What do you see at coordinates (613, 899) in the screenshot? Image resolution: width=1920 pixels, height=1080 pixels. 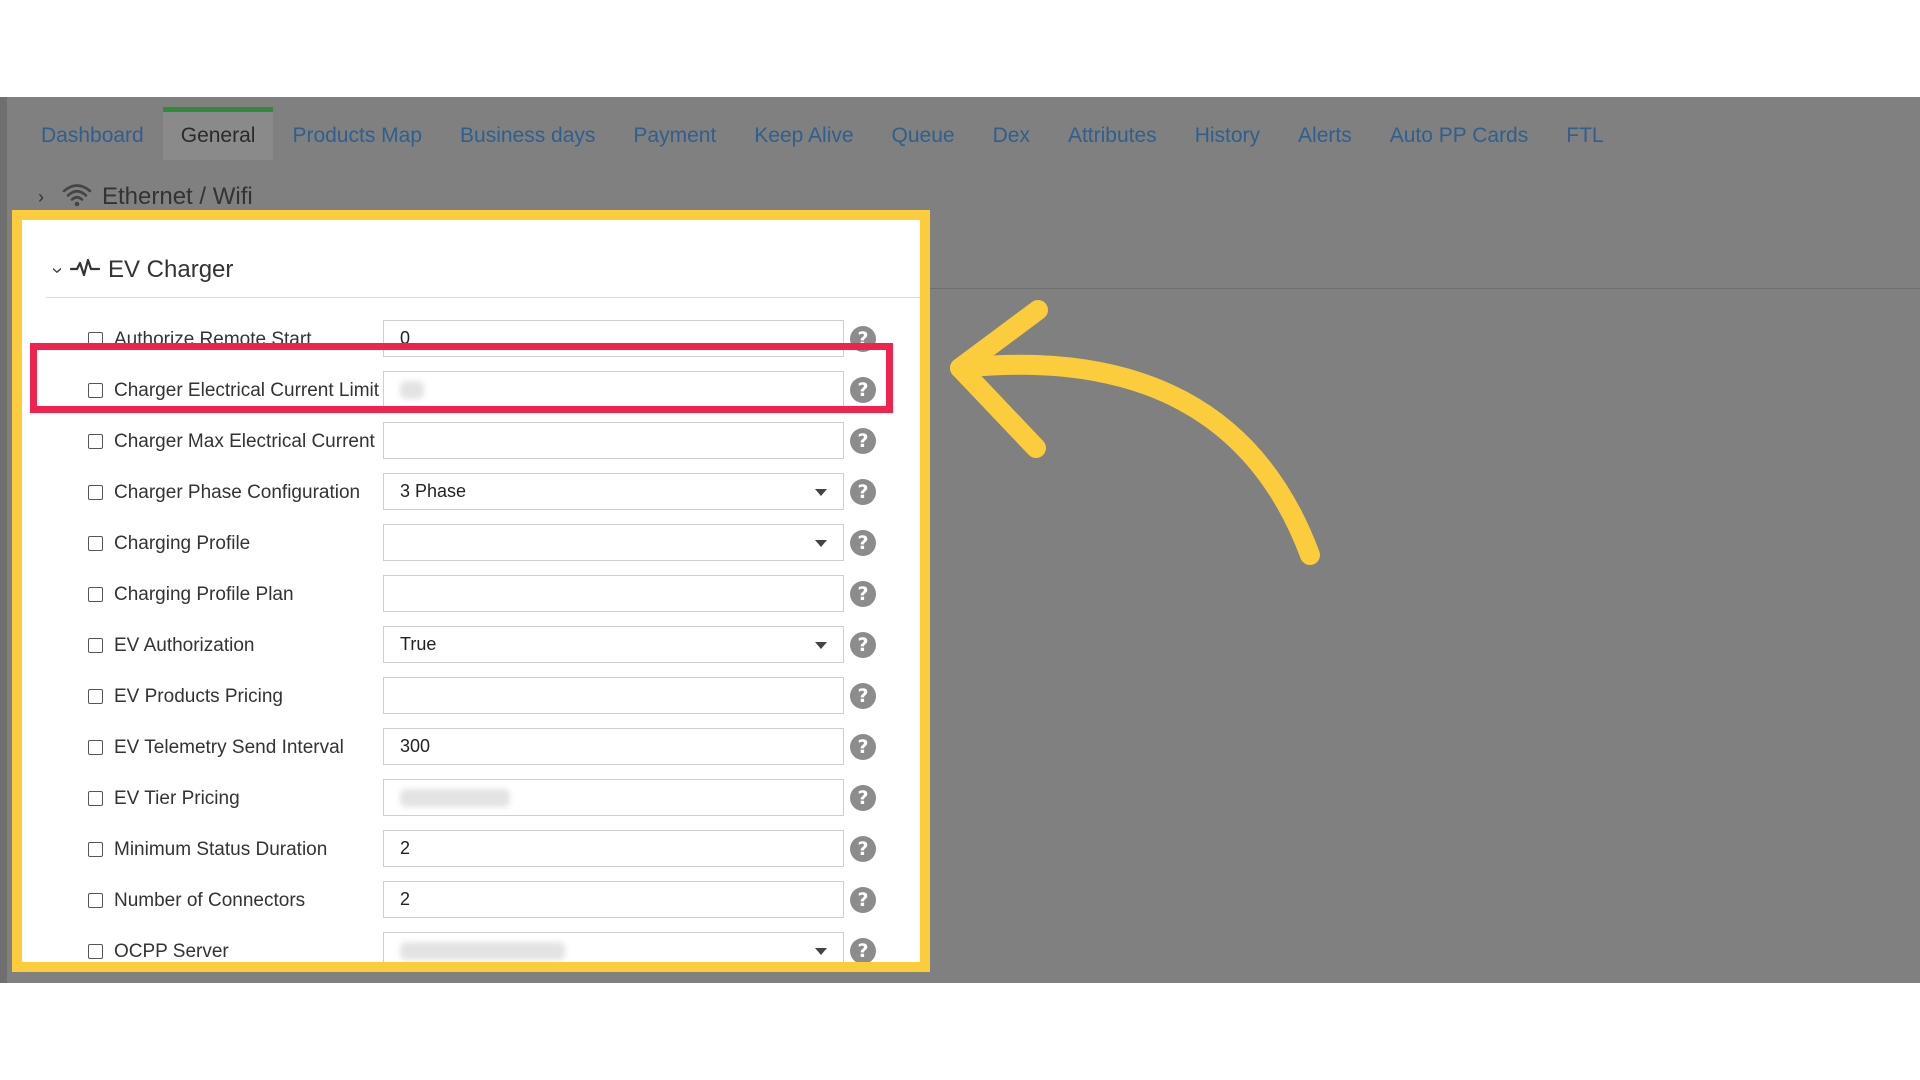 I see `input-number-of-connectors: 2` at bounding box center [613, 899].